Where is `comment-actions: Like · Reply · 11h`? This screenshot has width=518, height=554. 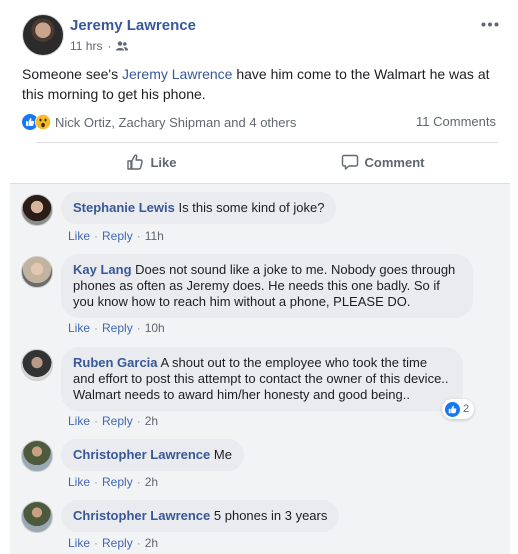
comment-actions: Like · Reply · 11h is located at coordinates (116, 236).